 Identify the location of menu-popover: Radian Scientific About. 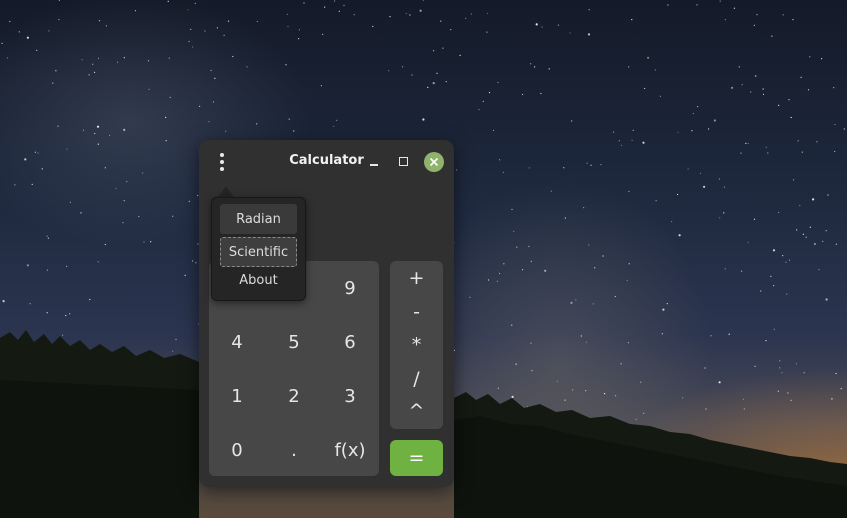
(258, 249).